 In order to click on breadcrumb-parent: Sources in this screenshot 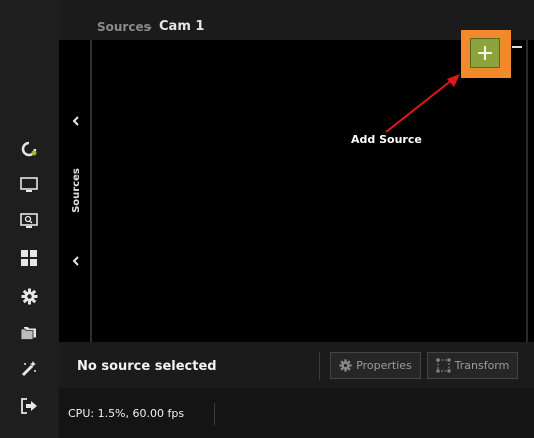, I will do `click(124, 27)`.